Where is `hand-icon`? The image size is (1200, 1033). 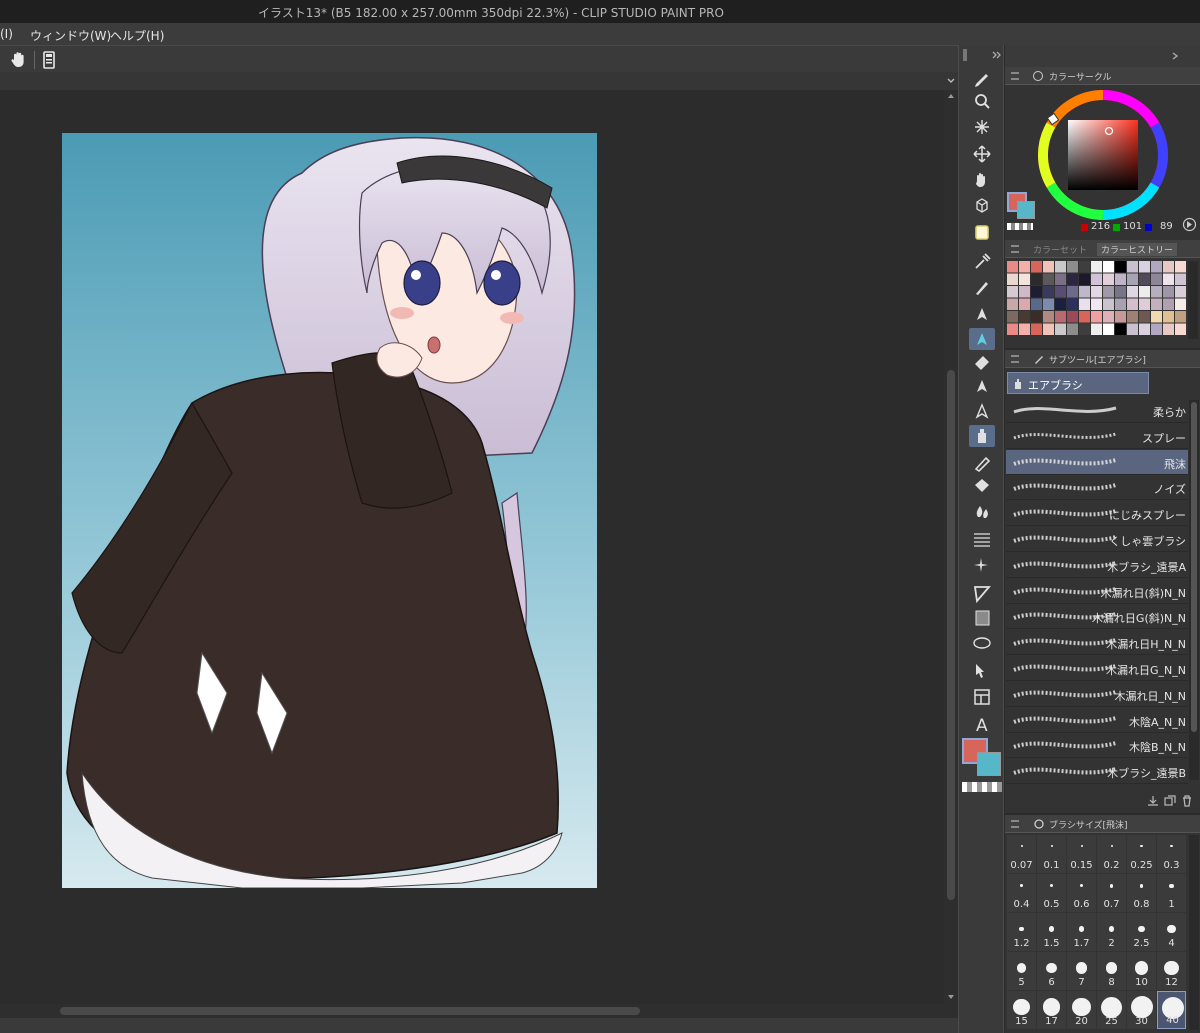 hand-icon is located at coordinates (982, 180).